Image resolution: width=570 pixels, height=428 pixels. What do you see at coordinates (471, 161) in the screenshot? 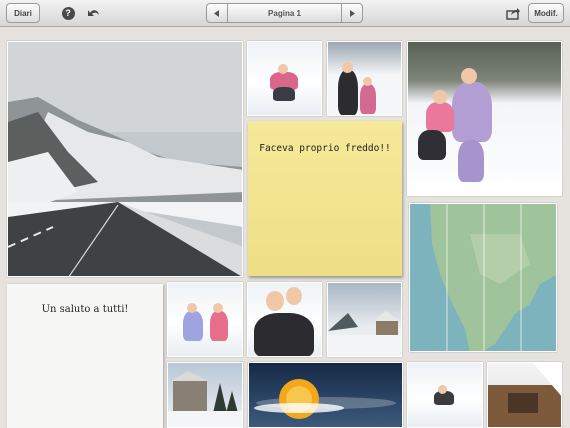
I see `girl-purple-pants` at bounding box center [471, 161].